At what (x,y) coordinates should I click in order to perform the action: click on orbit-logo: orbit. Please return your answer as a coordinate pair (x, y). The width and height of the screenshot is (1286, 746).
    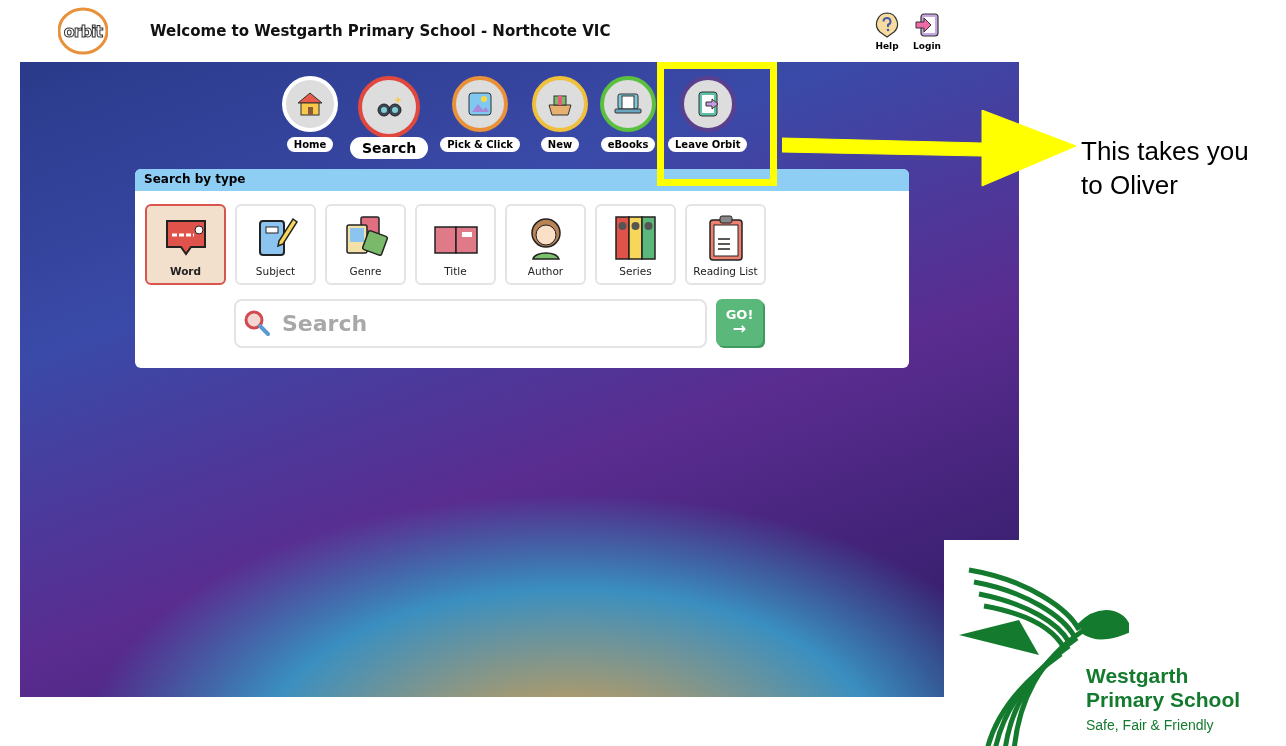
    Looking at the image, I should click on (83, 31).